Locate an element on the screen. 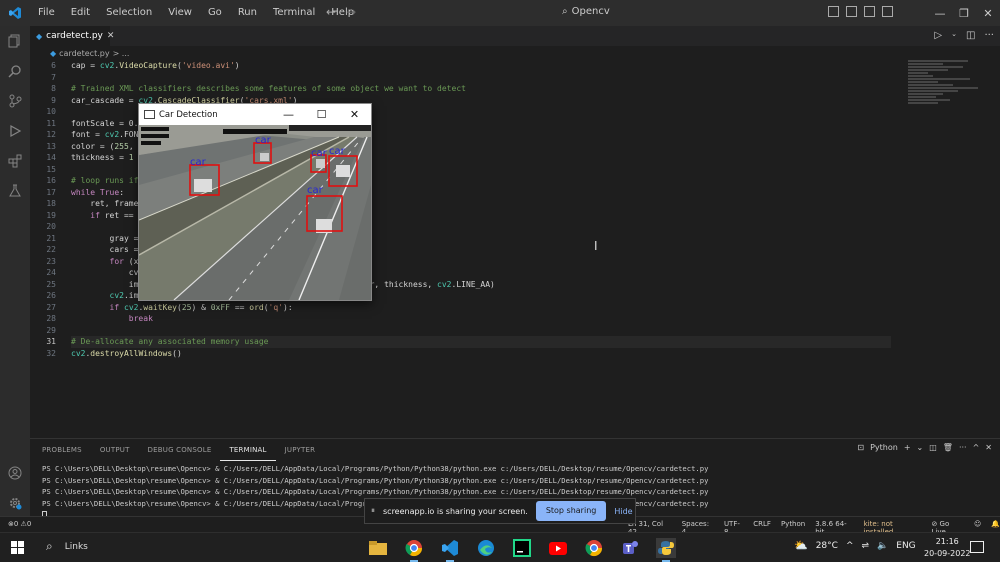 This screenshot has width=1000, height=562. menu-terminal: Terminal is located at coordinates (294, 13).